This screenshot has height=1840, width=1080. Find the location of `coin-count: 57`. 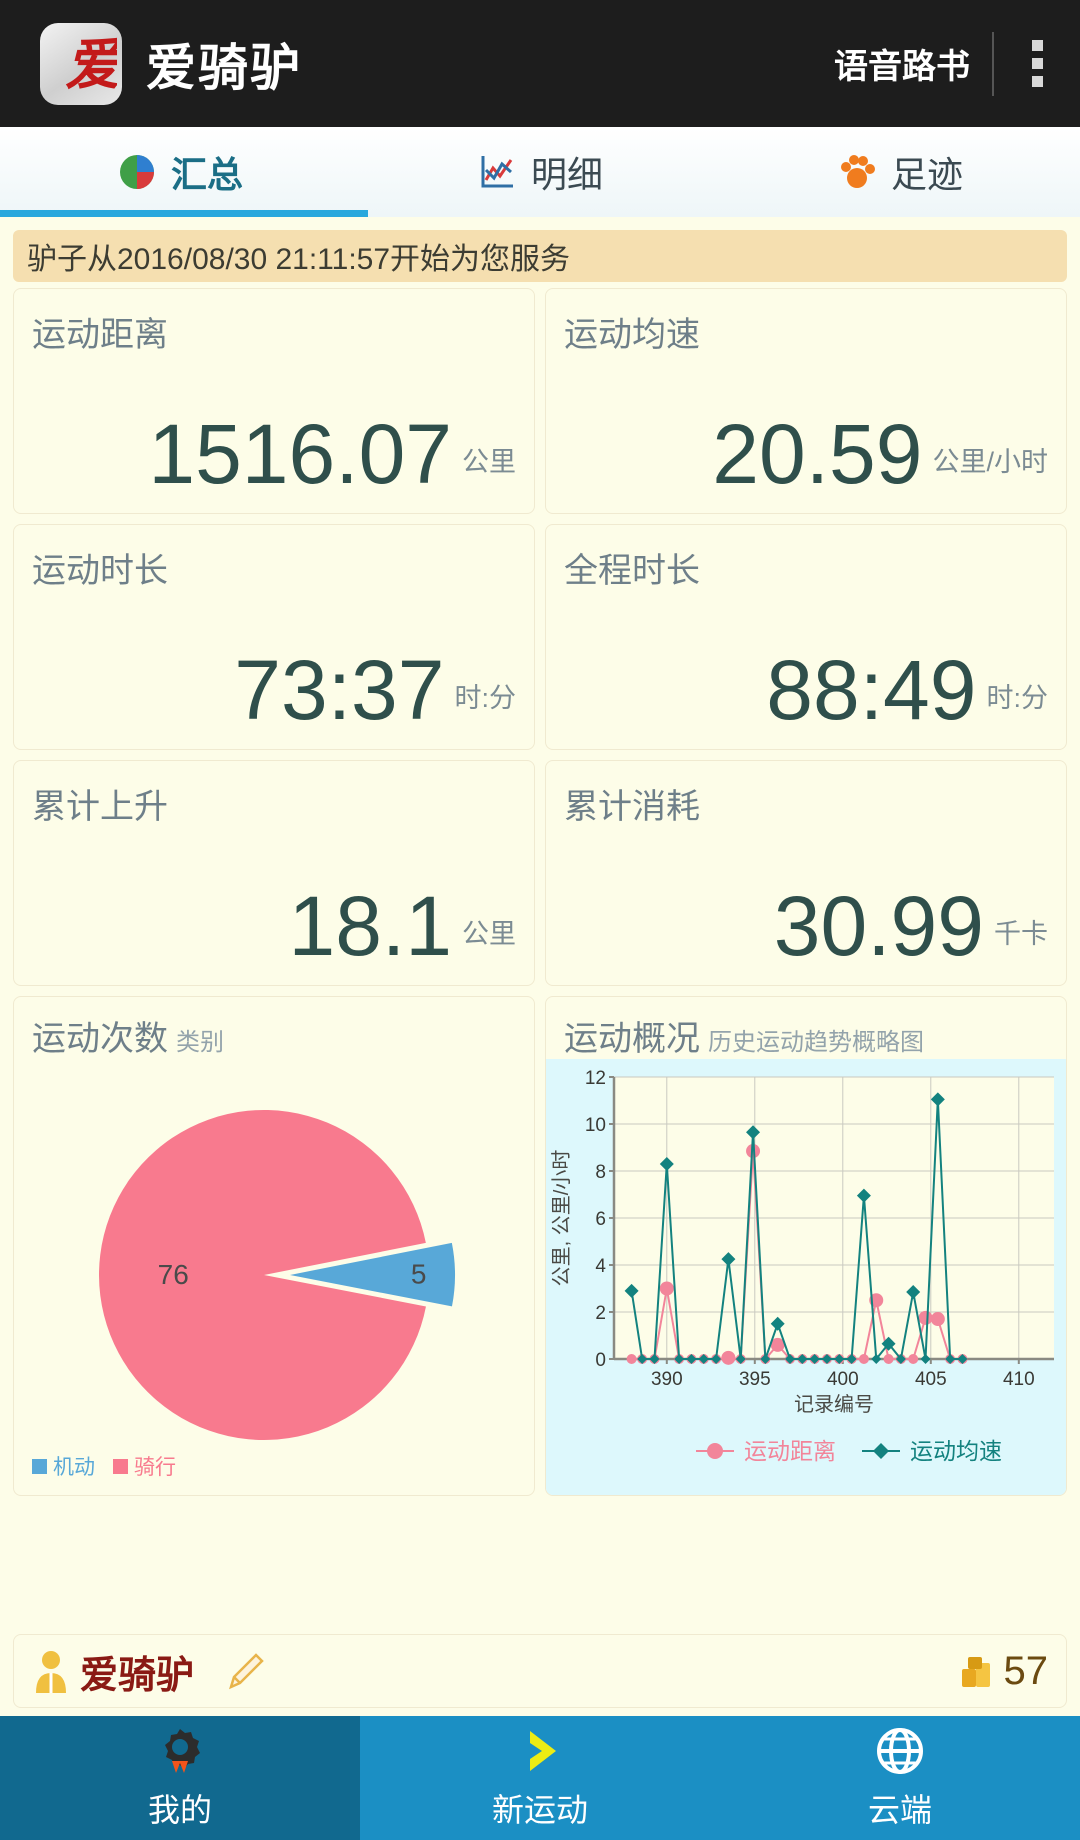

coin-count: 57 is located at coordinates (1026, 1670).